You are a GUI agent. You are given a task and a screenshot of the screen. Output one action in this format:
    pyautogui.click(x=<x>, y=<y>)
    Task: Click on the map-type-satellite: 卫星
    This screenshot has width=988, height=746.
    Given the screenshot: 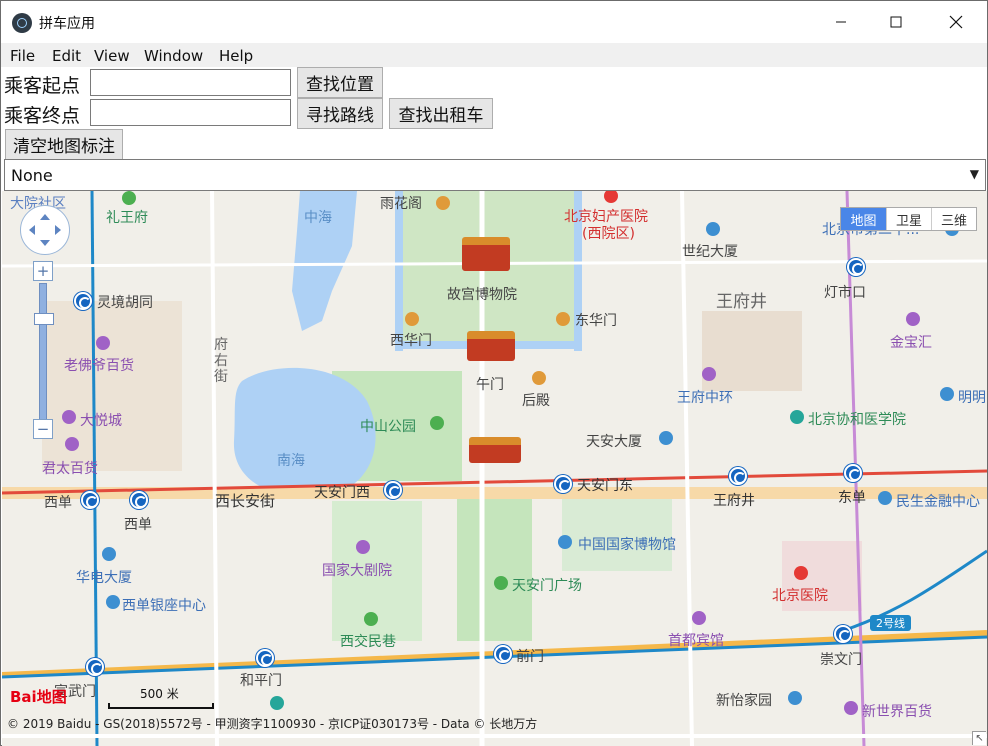 What is the action you would take?
    pyautogui.click(x=908, y=219)
    